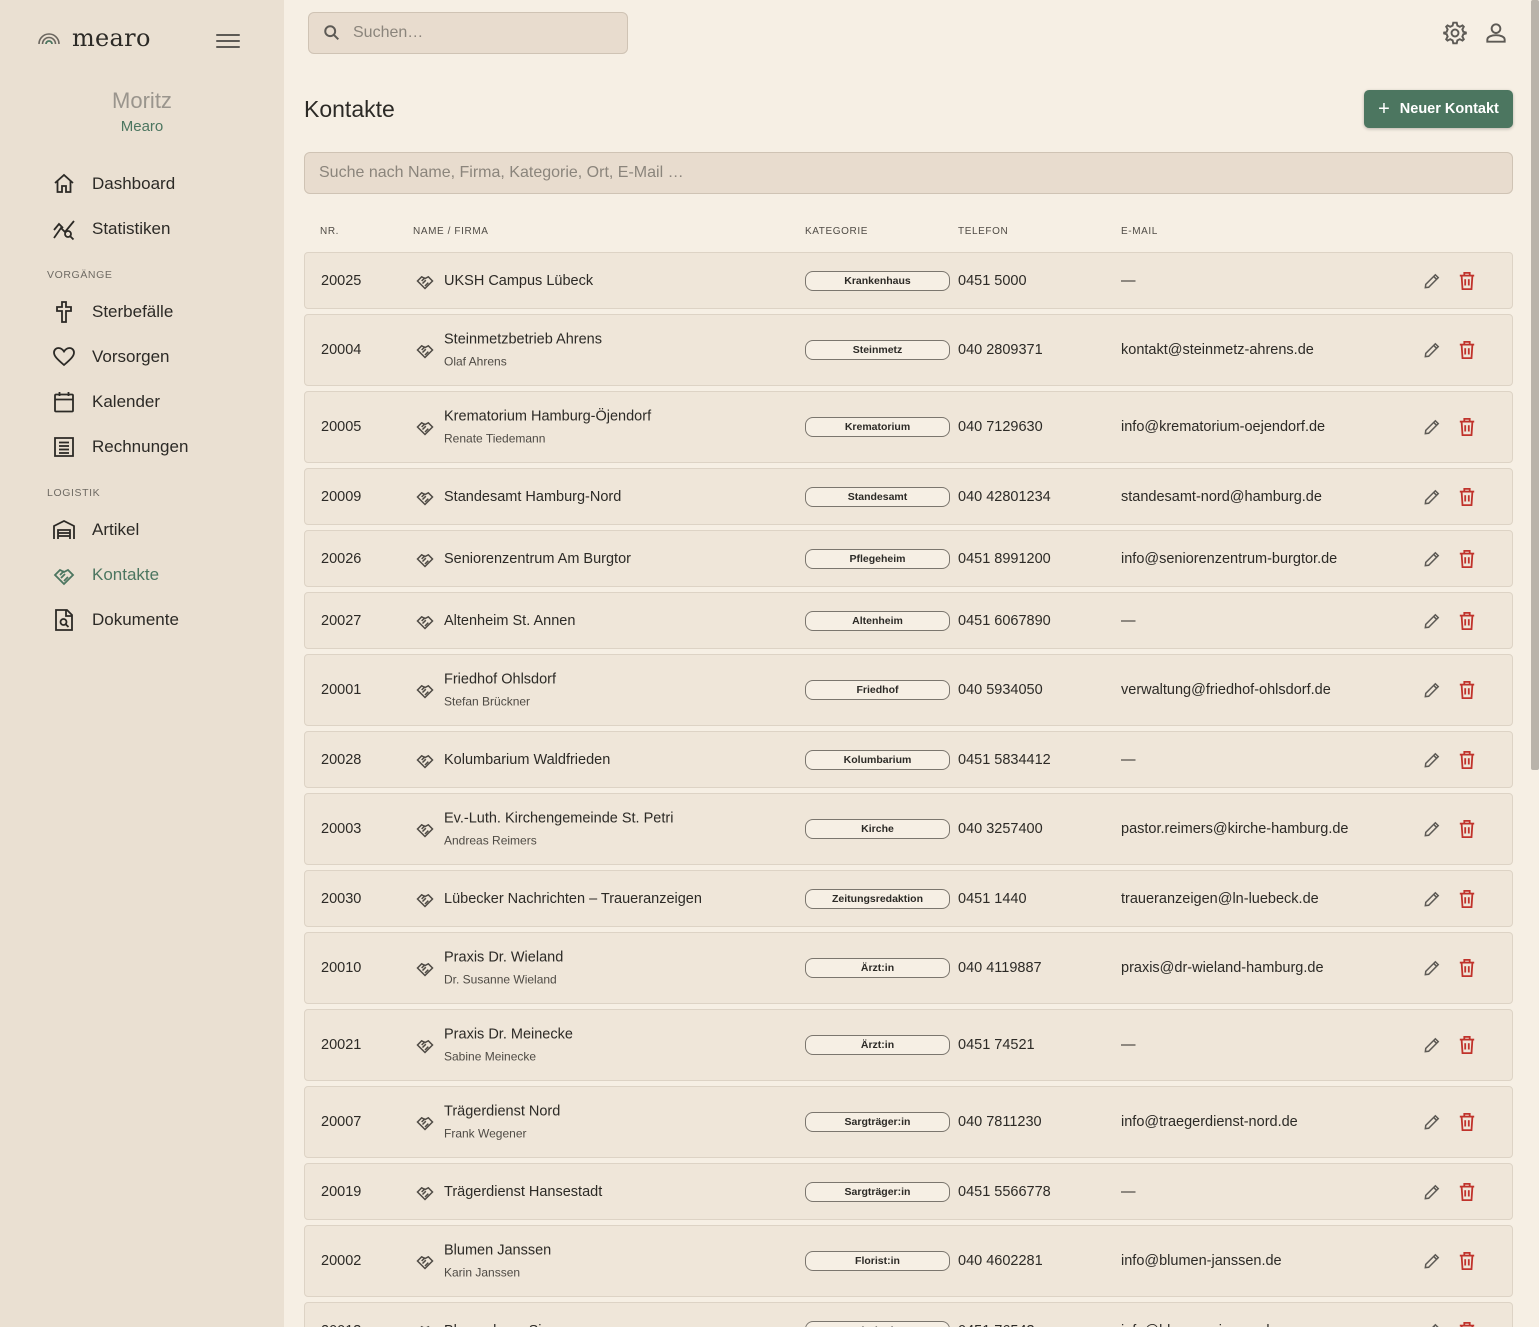 The width and height of the screenshot is (1539, 1327). I want to click on user-info: Moritz Mearo, so click(142, 111).